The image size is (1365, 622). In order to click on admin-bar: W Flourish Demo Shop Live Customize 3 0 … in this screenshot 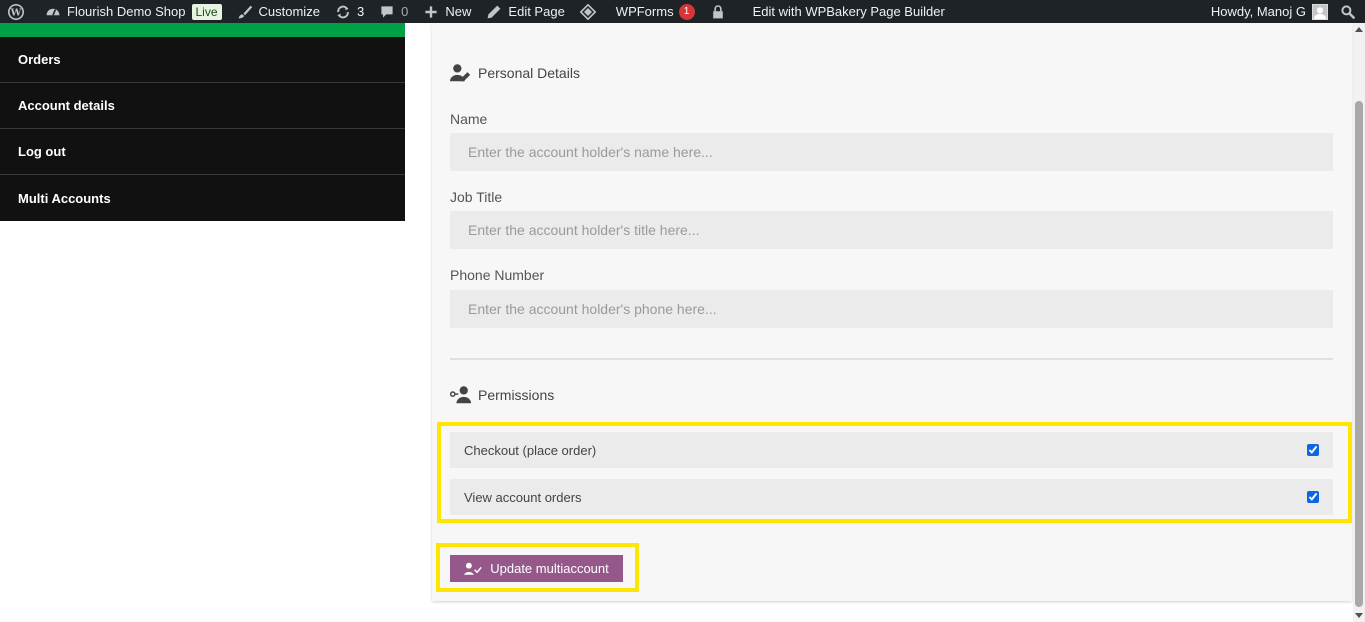, I will do `click(682, 11)`.